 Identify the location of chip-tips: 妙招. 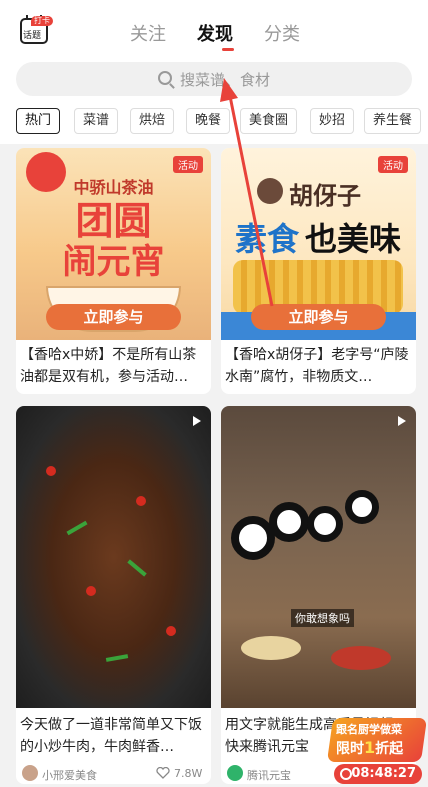
(332, 121).